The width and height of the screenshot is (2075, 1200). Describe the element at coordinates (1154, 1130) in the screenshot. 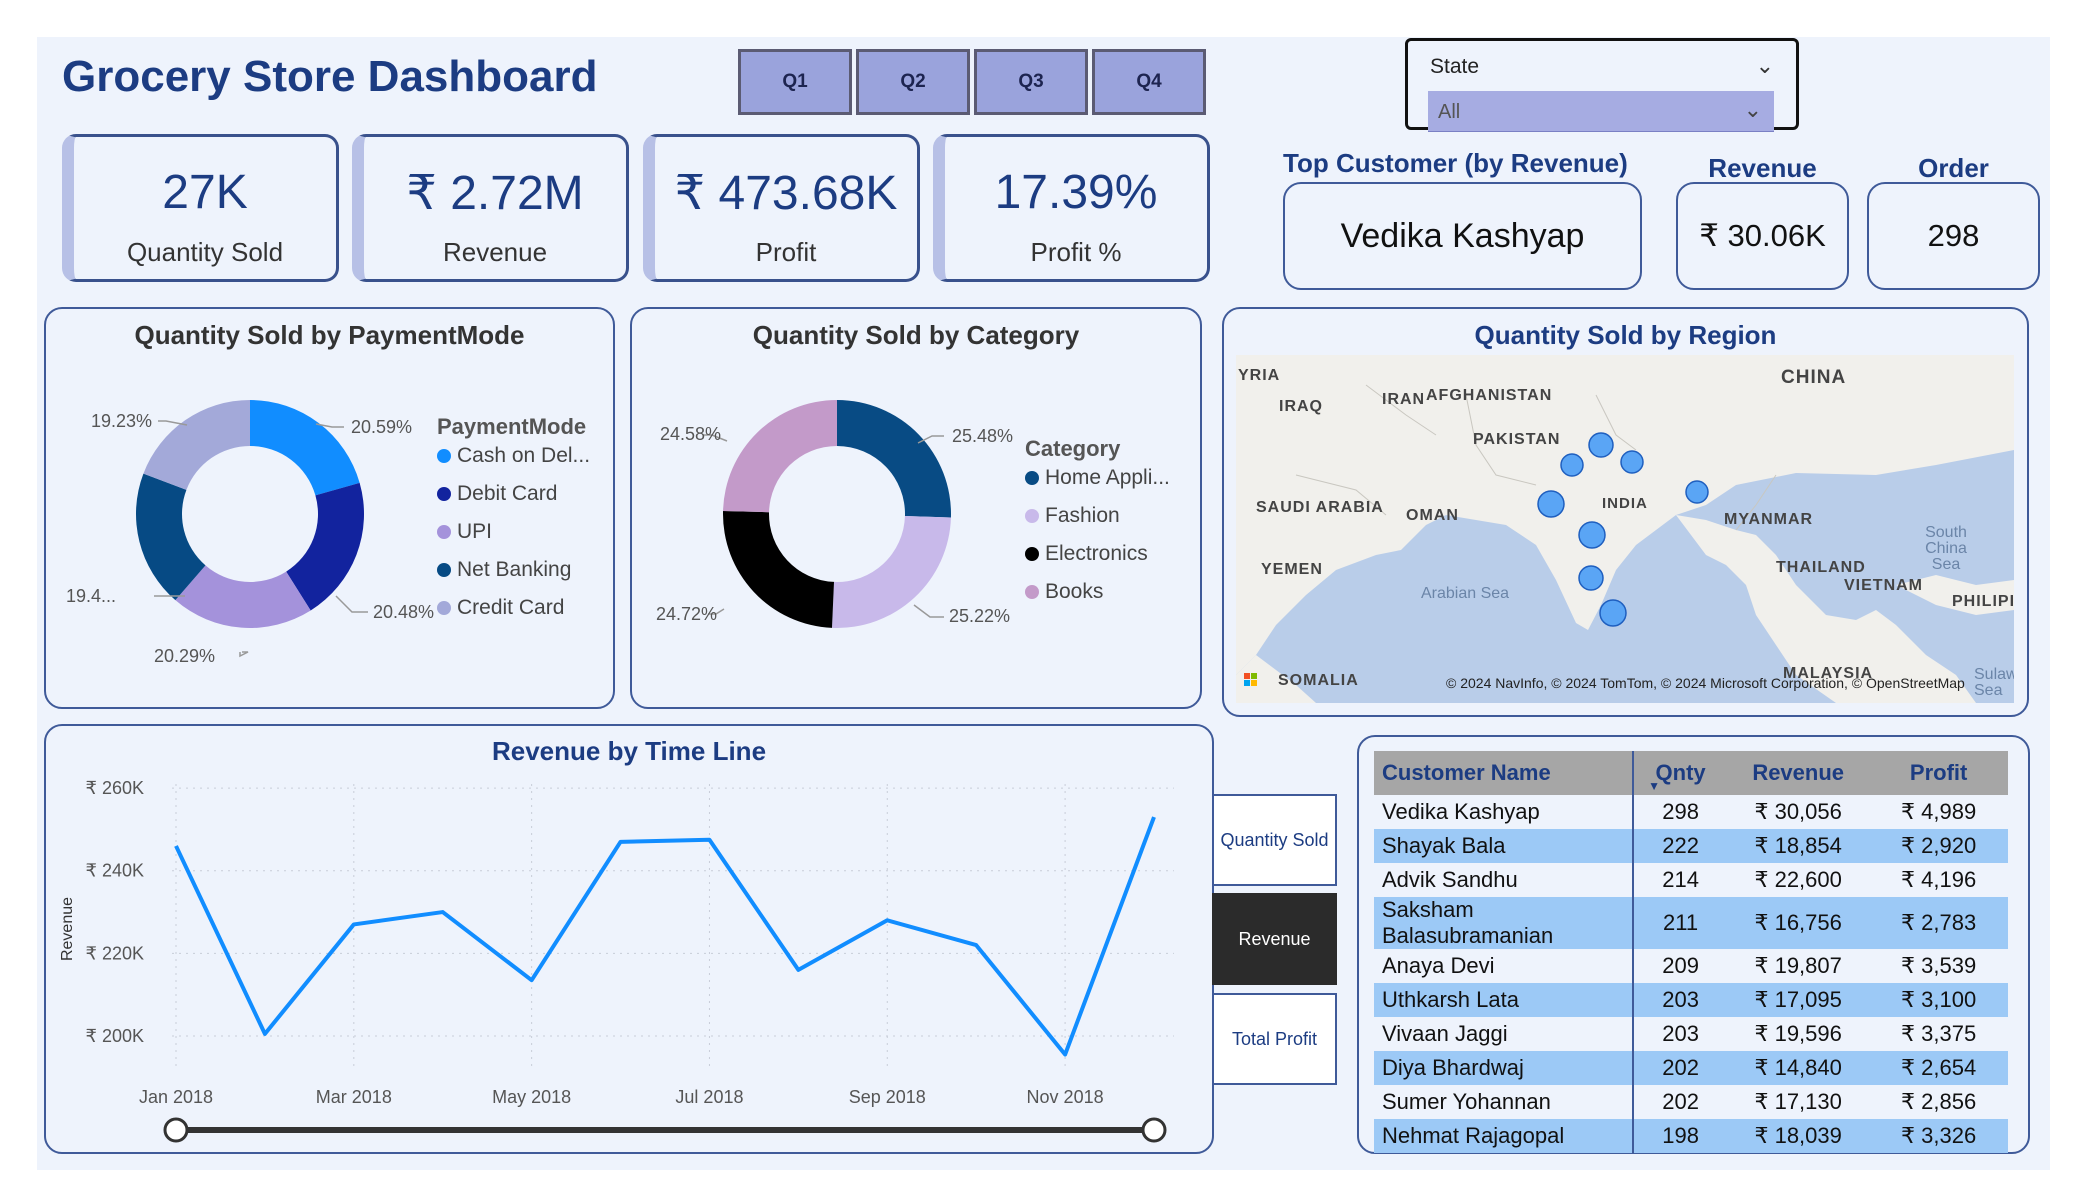

I see `date-range-end-handle` at that location.